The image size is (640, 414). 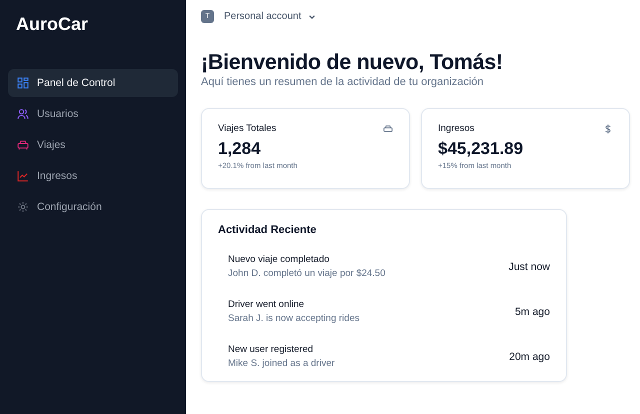 What do you see at coordinates (240, 149) in the screenshot?
I see `stat-value: 1,284` at bounding box center [240, 149].